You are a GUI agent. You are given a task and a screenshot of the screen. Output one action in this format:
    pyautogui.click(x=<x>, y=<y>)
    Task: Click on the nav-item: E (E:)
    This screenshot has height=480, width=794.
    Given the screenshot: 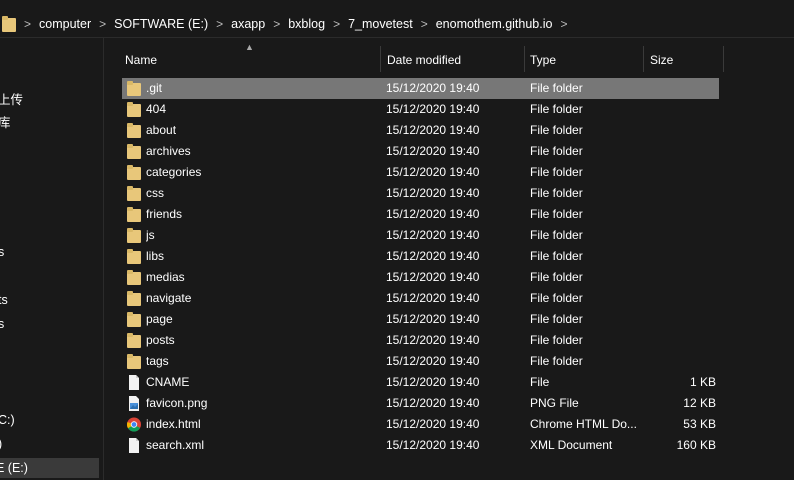 What is the action you would take?
    pyautogui.click(x=49, y=468)
    